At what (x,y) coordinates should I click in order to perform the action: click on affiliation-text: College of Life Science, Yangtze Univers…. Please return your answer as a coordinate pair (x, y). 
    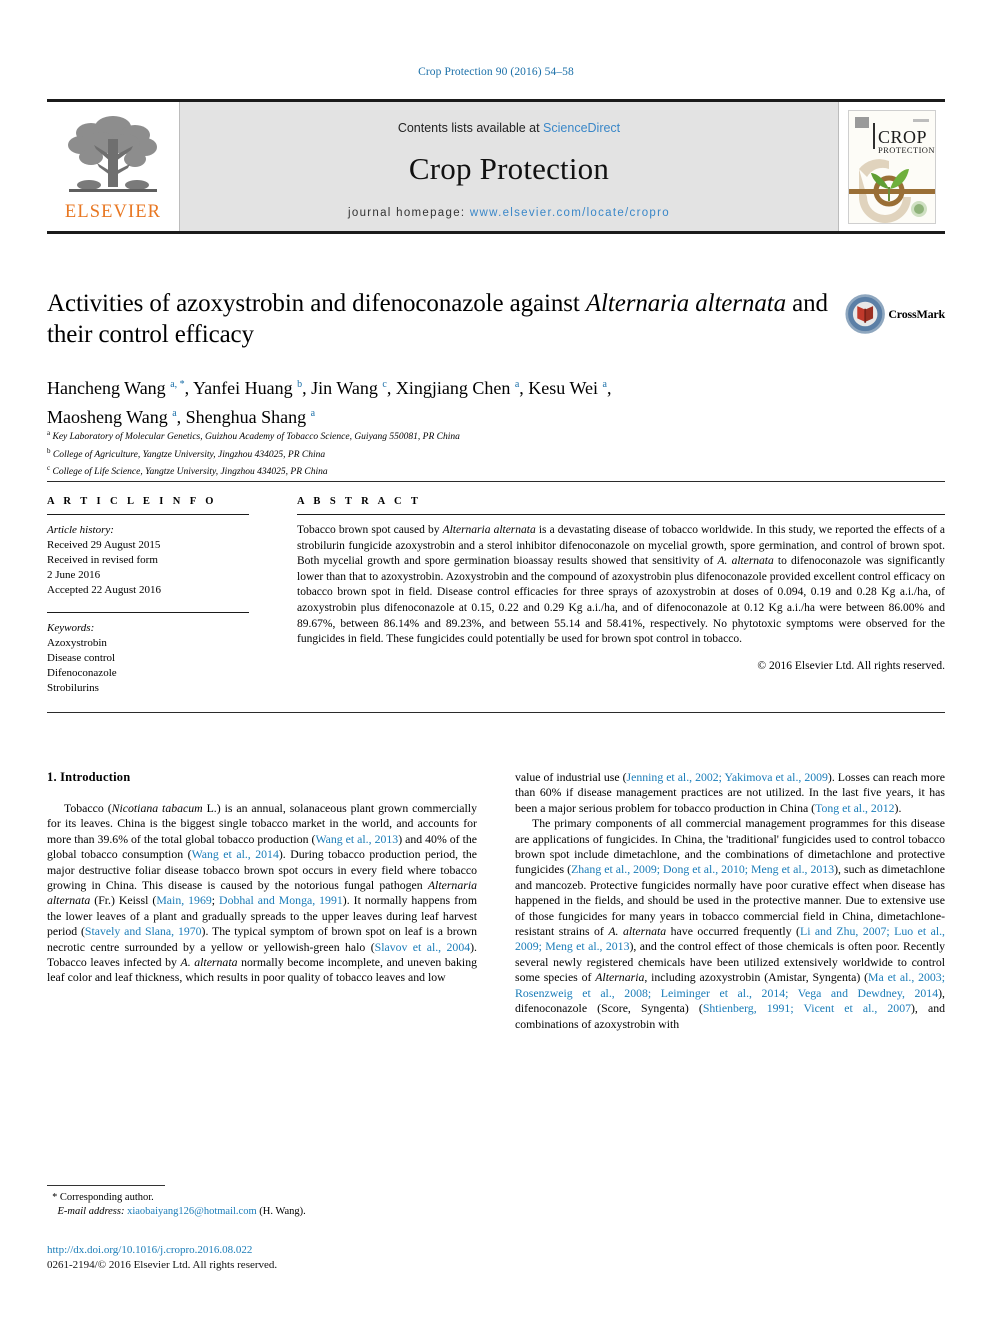
    Looking at the image, I should click on (190, 472).